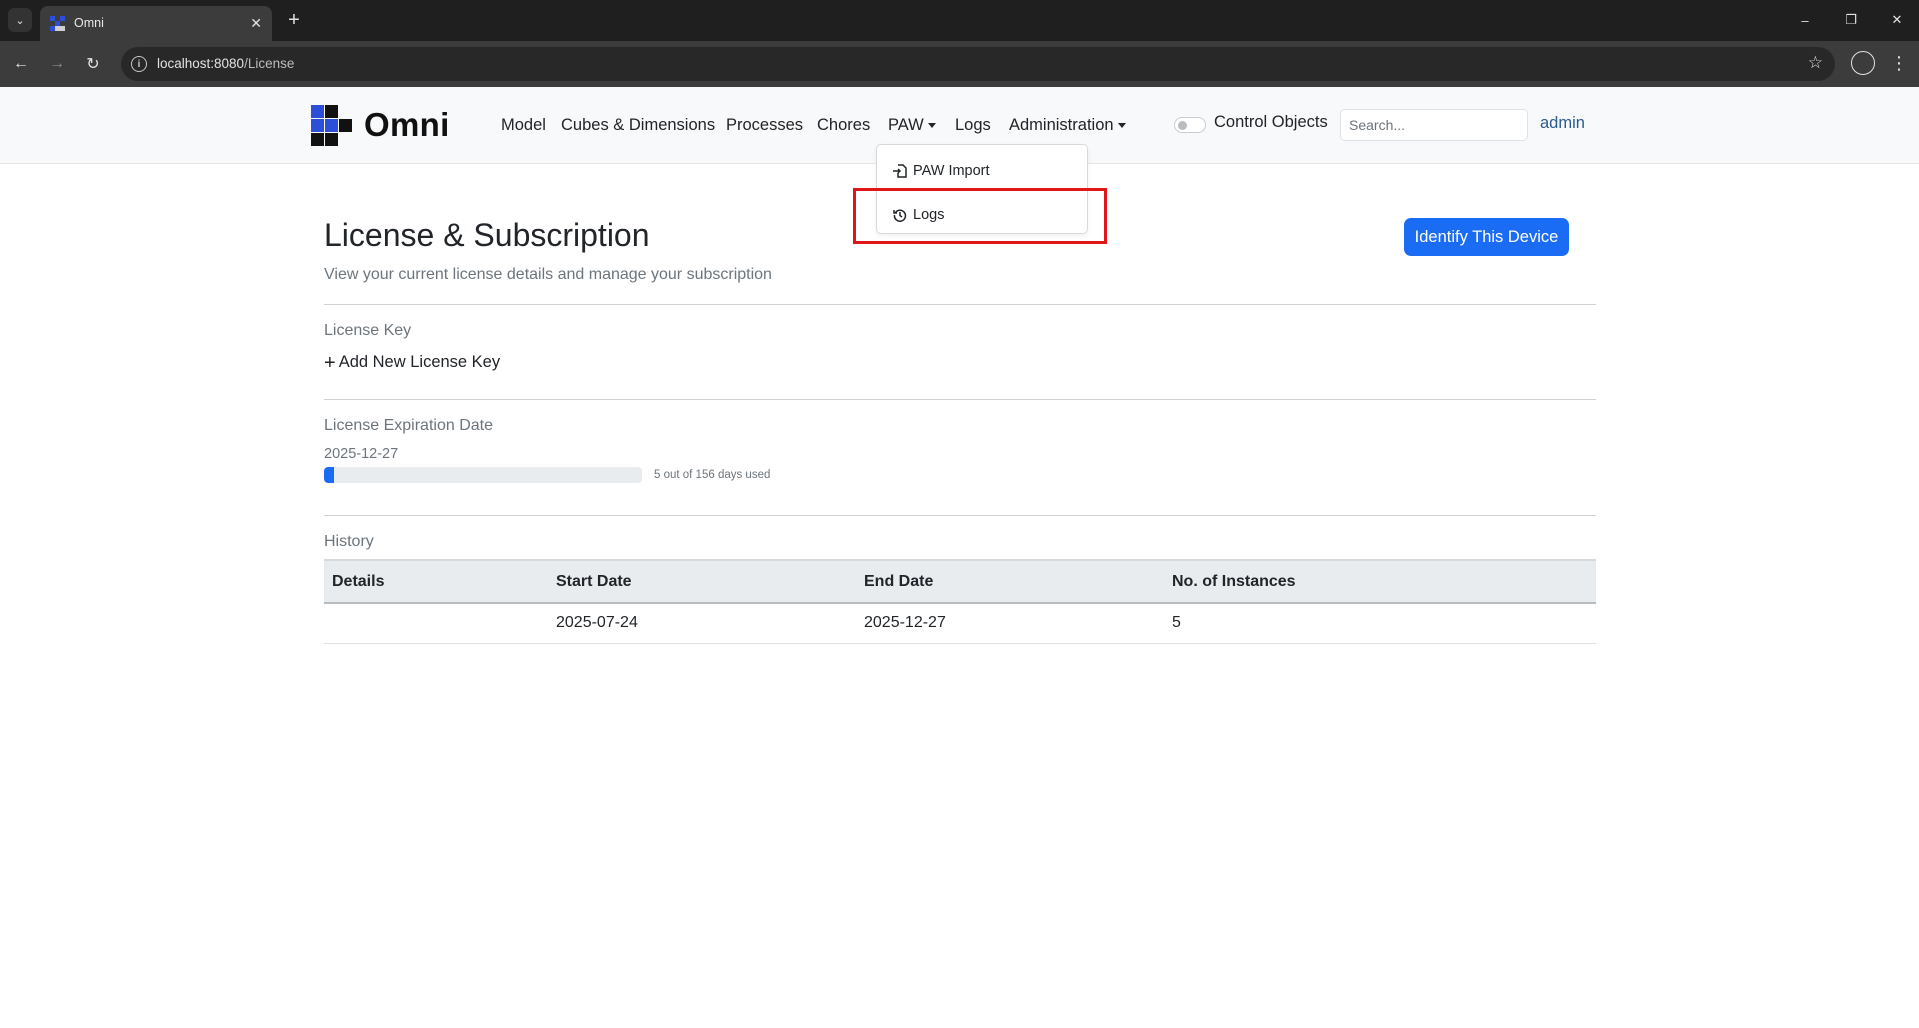 The image size is (1919, 1028). I want to click on address-bar: i localhost:8080/License ☆, so click(978, 64).